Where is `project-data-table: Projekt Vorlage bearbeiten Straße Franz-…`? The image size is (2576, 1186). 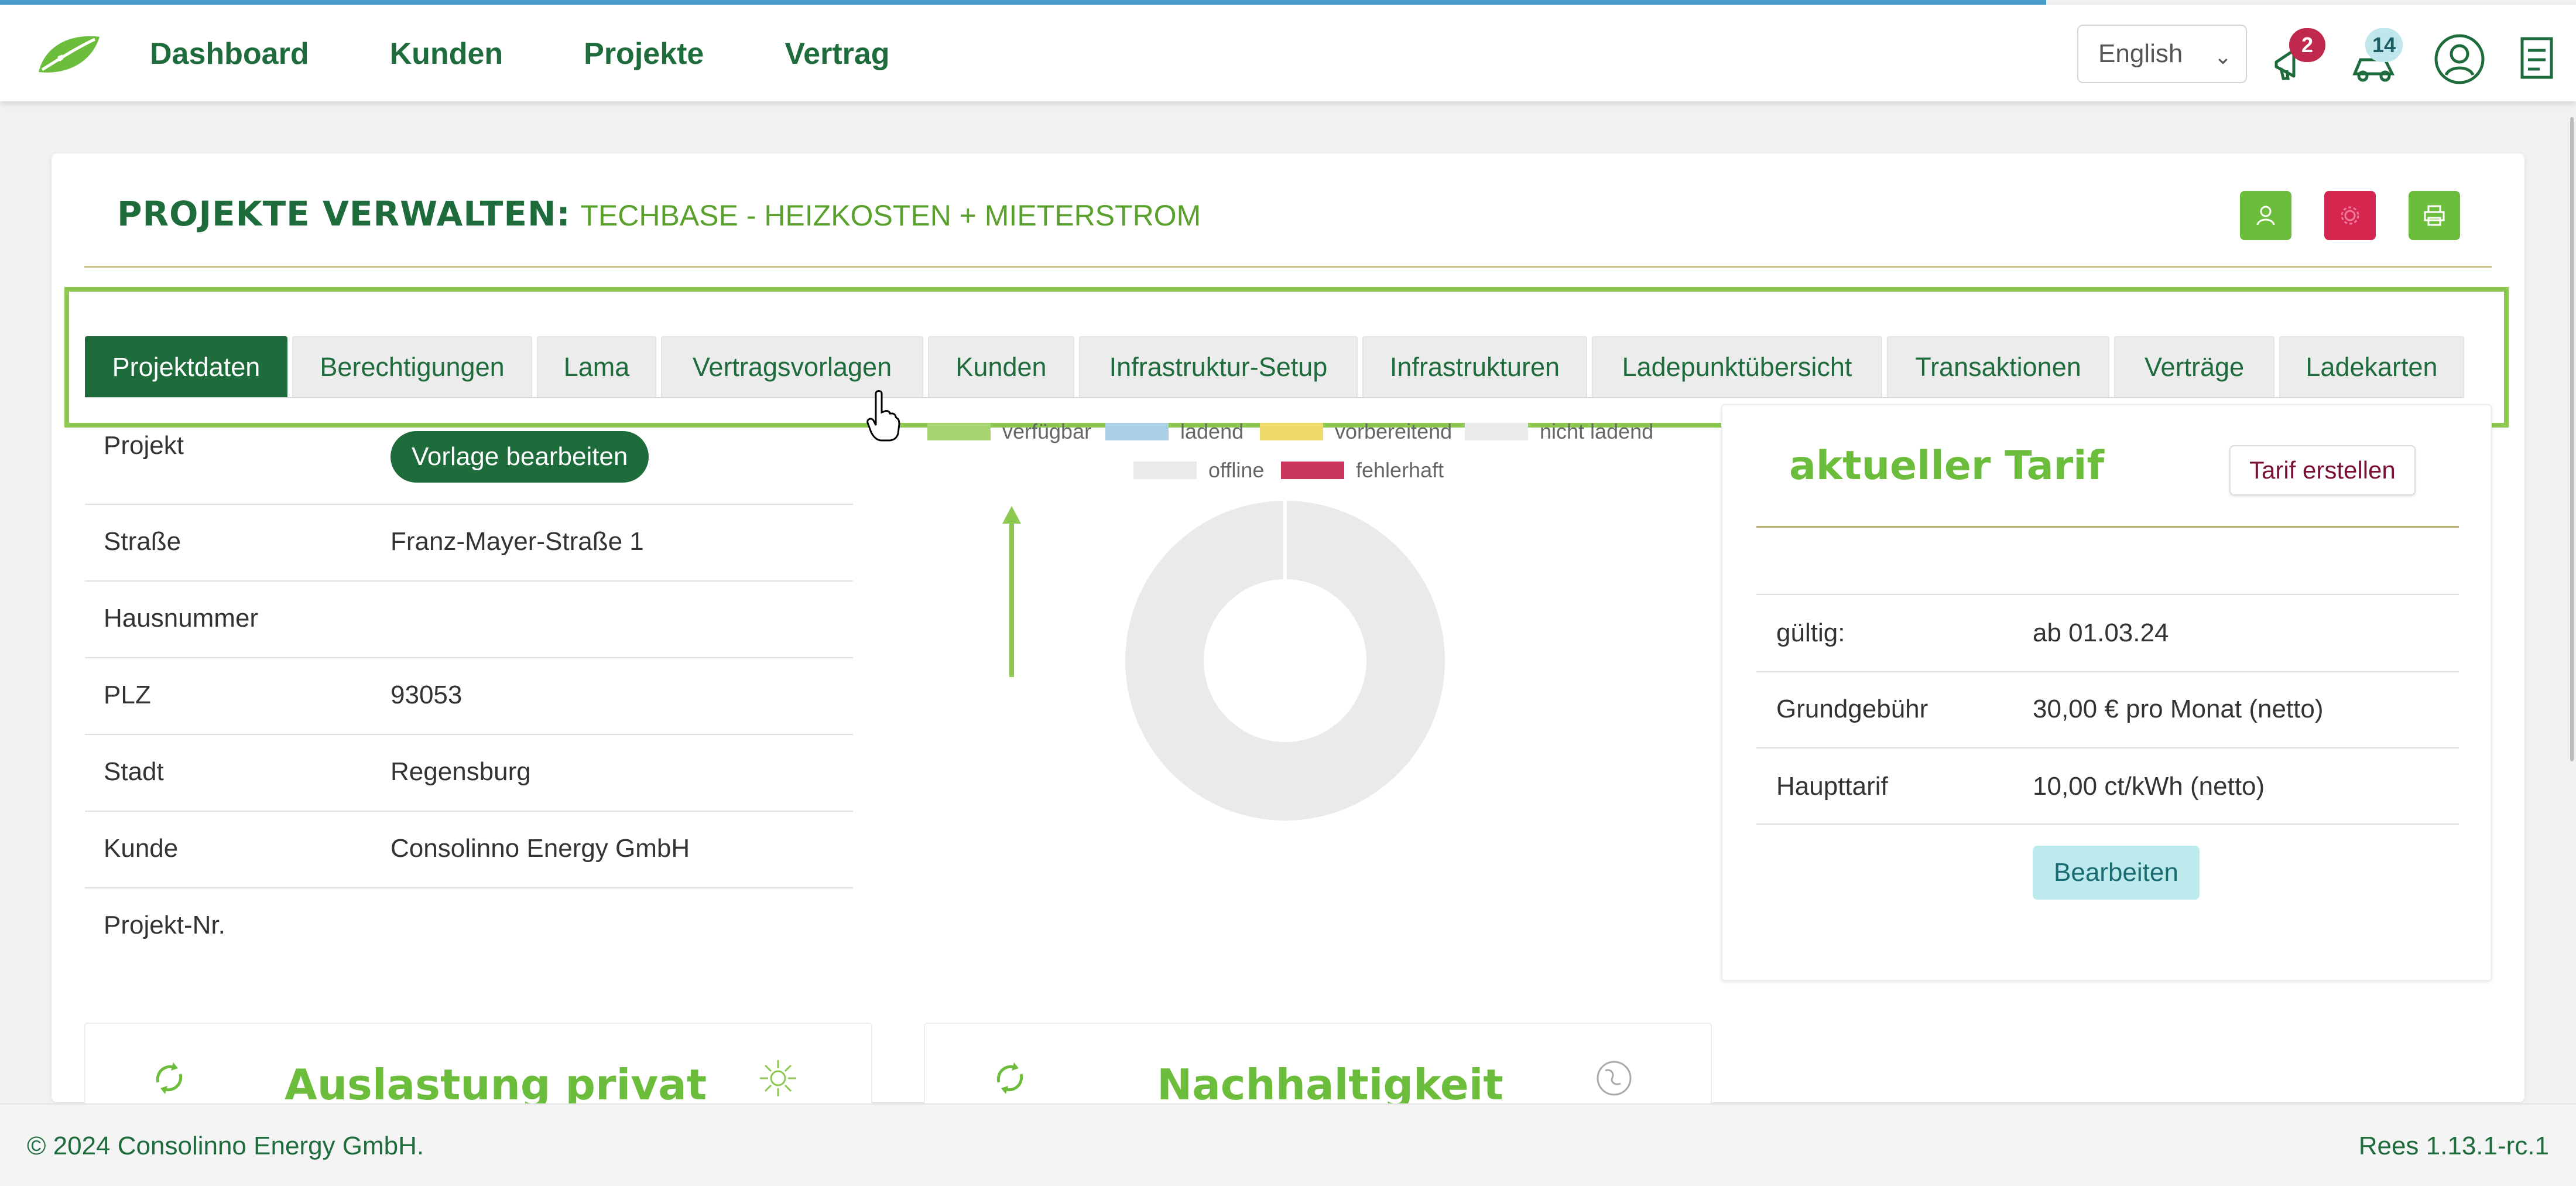 project-data-table: Projekt Vorlage bearbeiten Straße Franz-… is located at coordinates (469, 694).